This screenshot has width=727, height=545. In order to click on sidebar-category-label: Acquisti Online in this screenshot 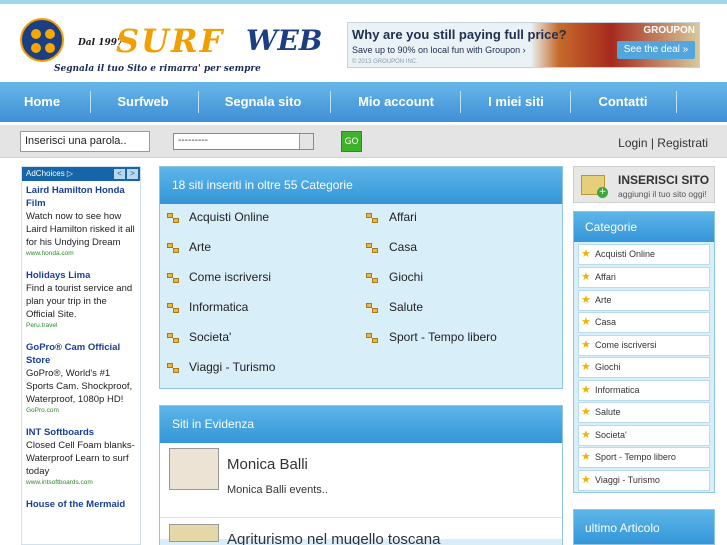, I will do `click(625, 254)`.